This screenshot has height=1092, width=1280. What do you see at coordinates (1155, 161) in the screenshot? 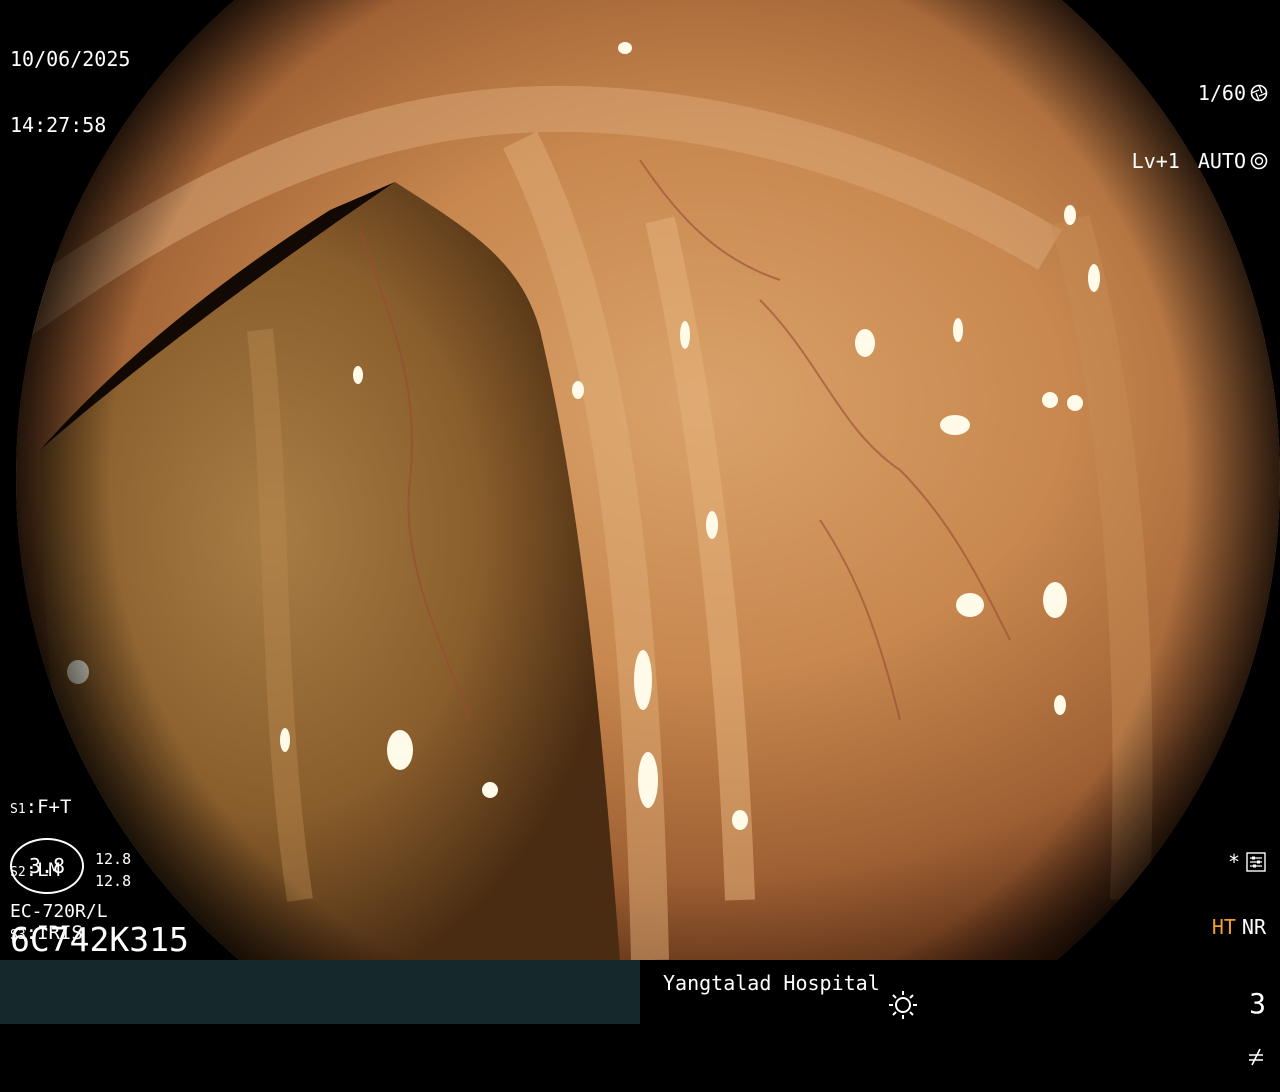
I see `level-text: Lv+1` at bounding box center [1155, 161].